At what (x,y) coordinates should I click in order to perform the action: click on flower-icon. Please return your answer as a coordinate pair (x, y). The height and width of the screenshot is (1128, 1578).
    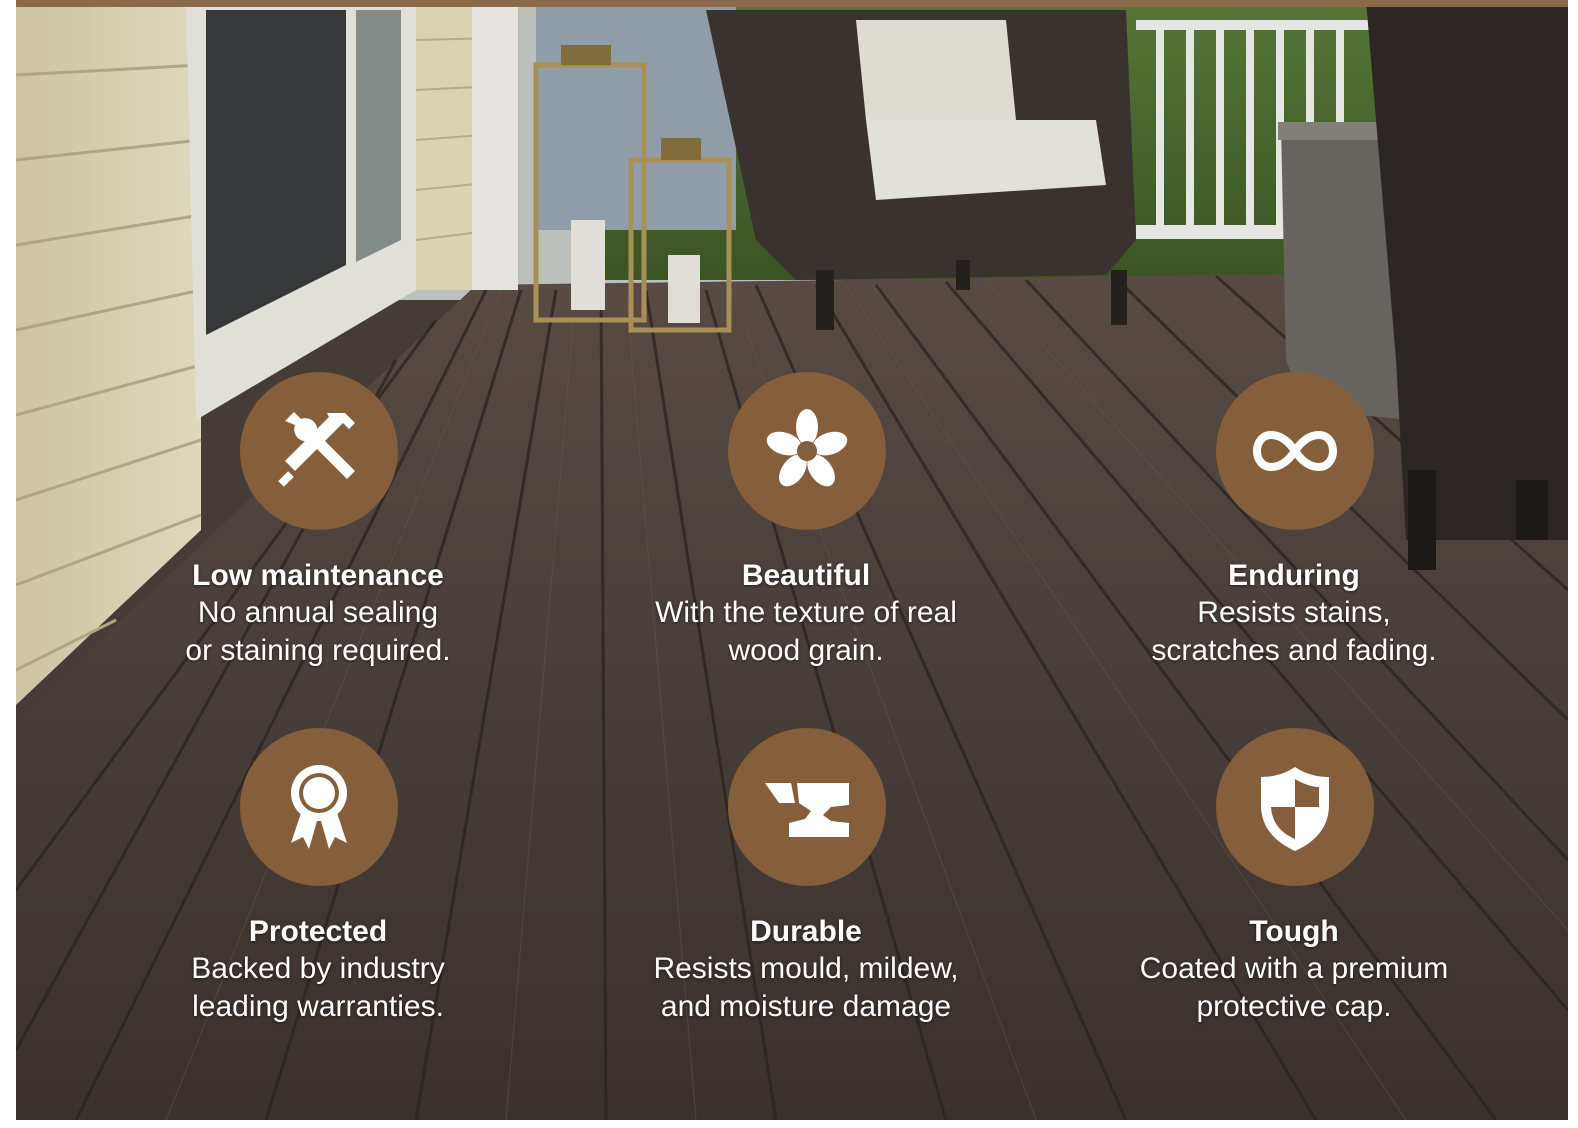
    Looking at the image, I should click on (807, 448).